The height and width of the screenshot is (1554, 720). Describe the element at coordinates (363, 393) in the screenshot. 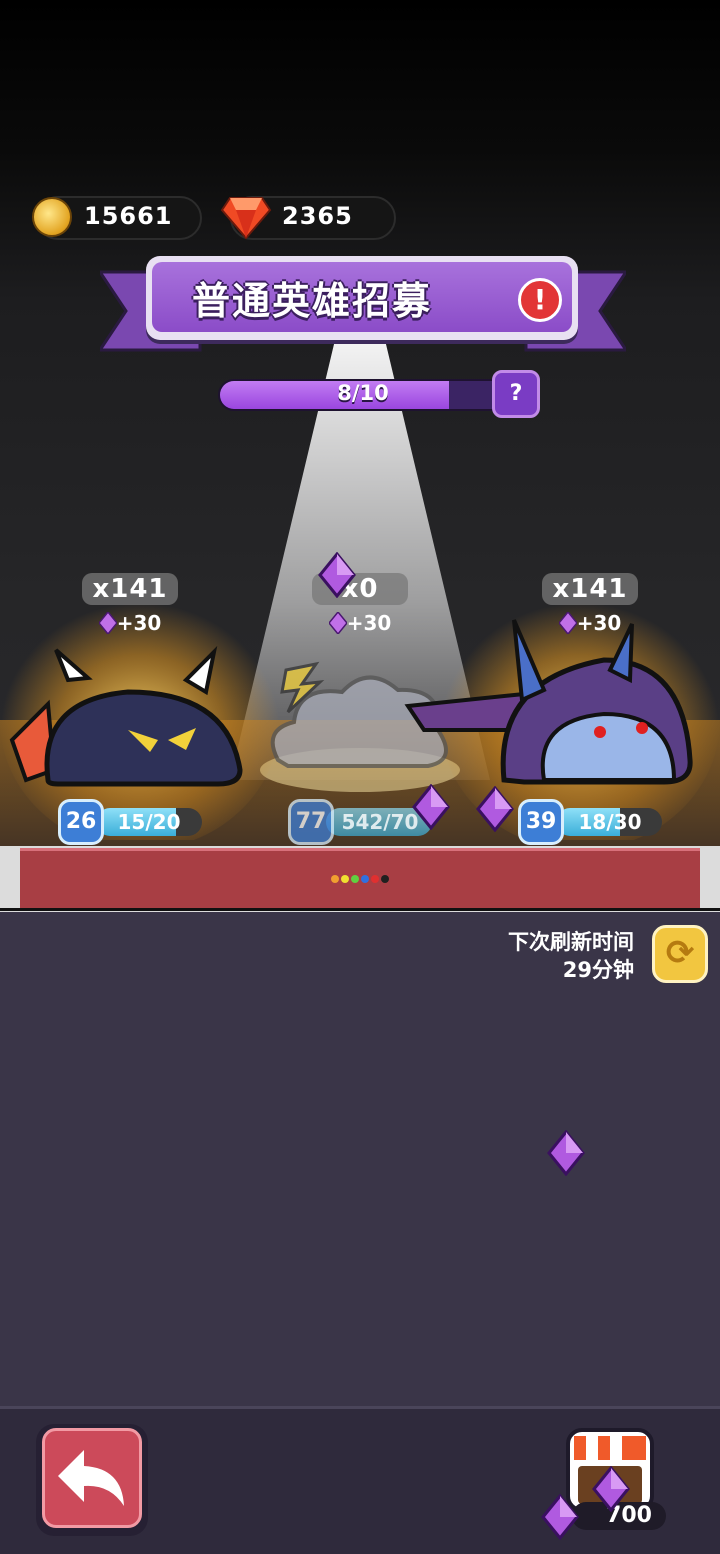

I see `recruit-progress-text: 8/10` at that location.